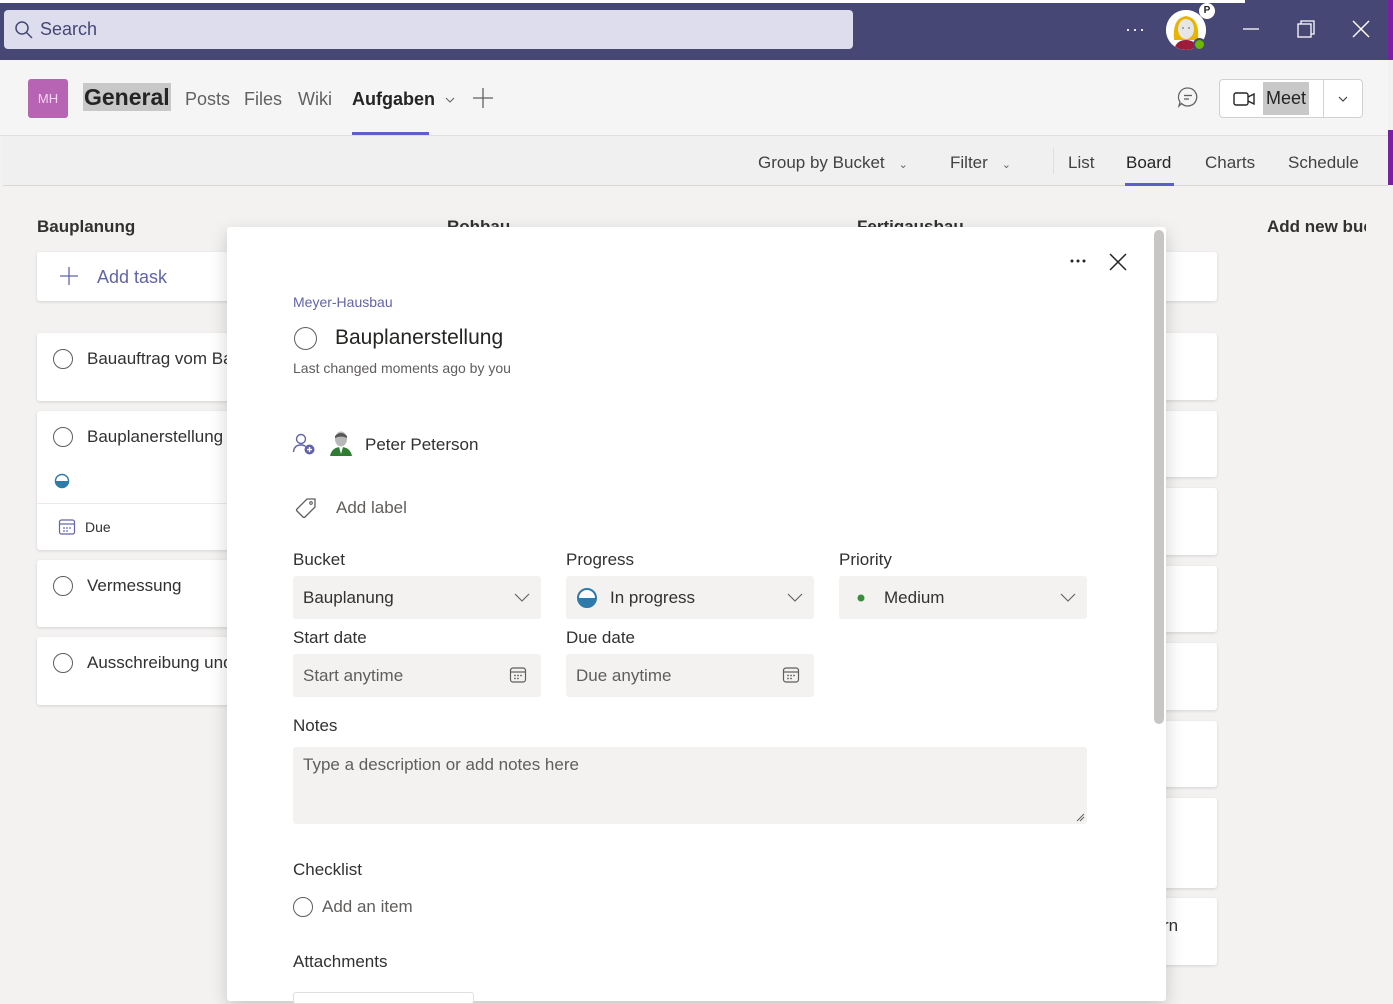 The image size is (1393, 1004). I want to click on chevron-down-icon: ⌄, so click(1006, 165).